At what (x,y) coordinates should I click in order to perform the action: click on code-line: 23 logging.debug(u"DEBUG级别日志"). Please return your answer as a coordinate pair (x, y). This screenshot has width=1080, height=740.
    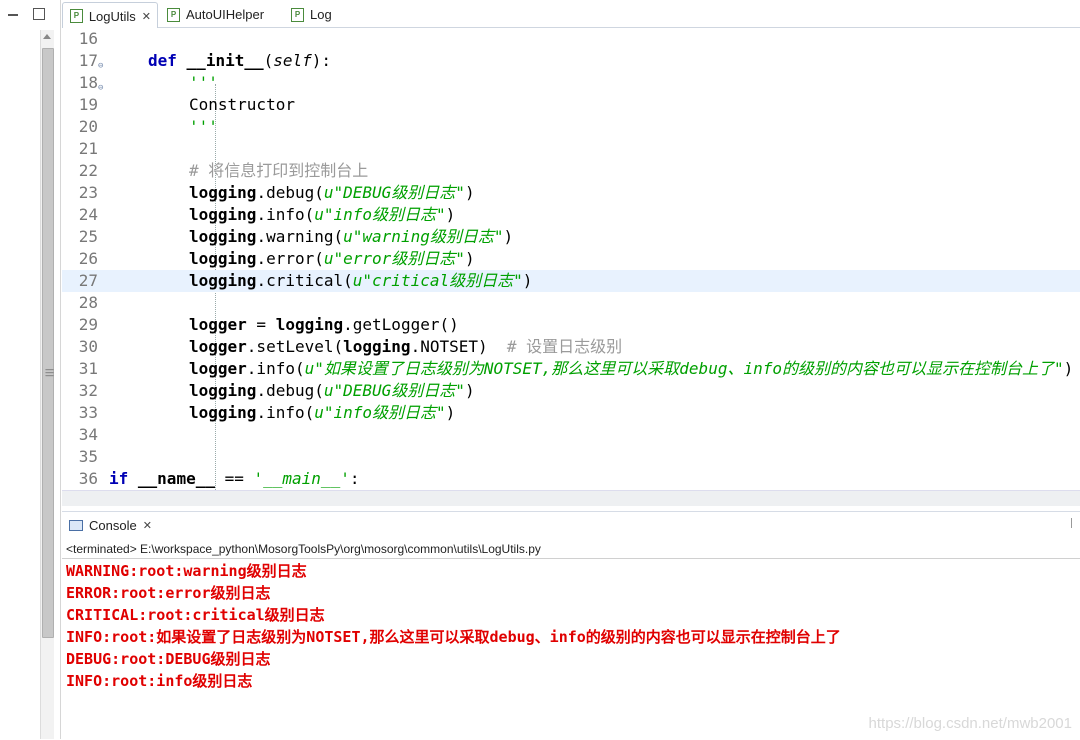
    Looking at the image, I should click on (571, 193).